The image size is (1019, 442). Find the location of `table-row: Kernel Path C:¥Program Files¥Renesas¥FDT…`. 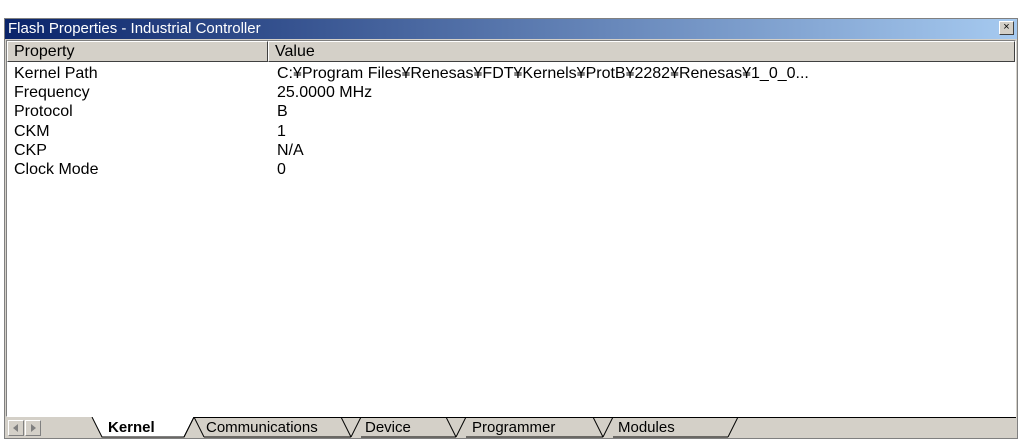

table-row: Kernel Path C:¥Program Files¥Renesas¥FDT… is located at coordinates (511, 73).